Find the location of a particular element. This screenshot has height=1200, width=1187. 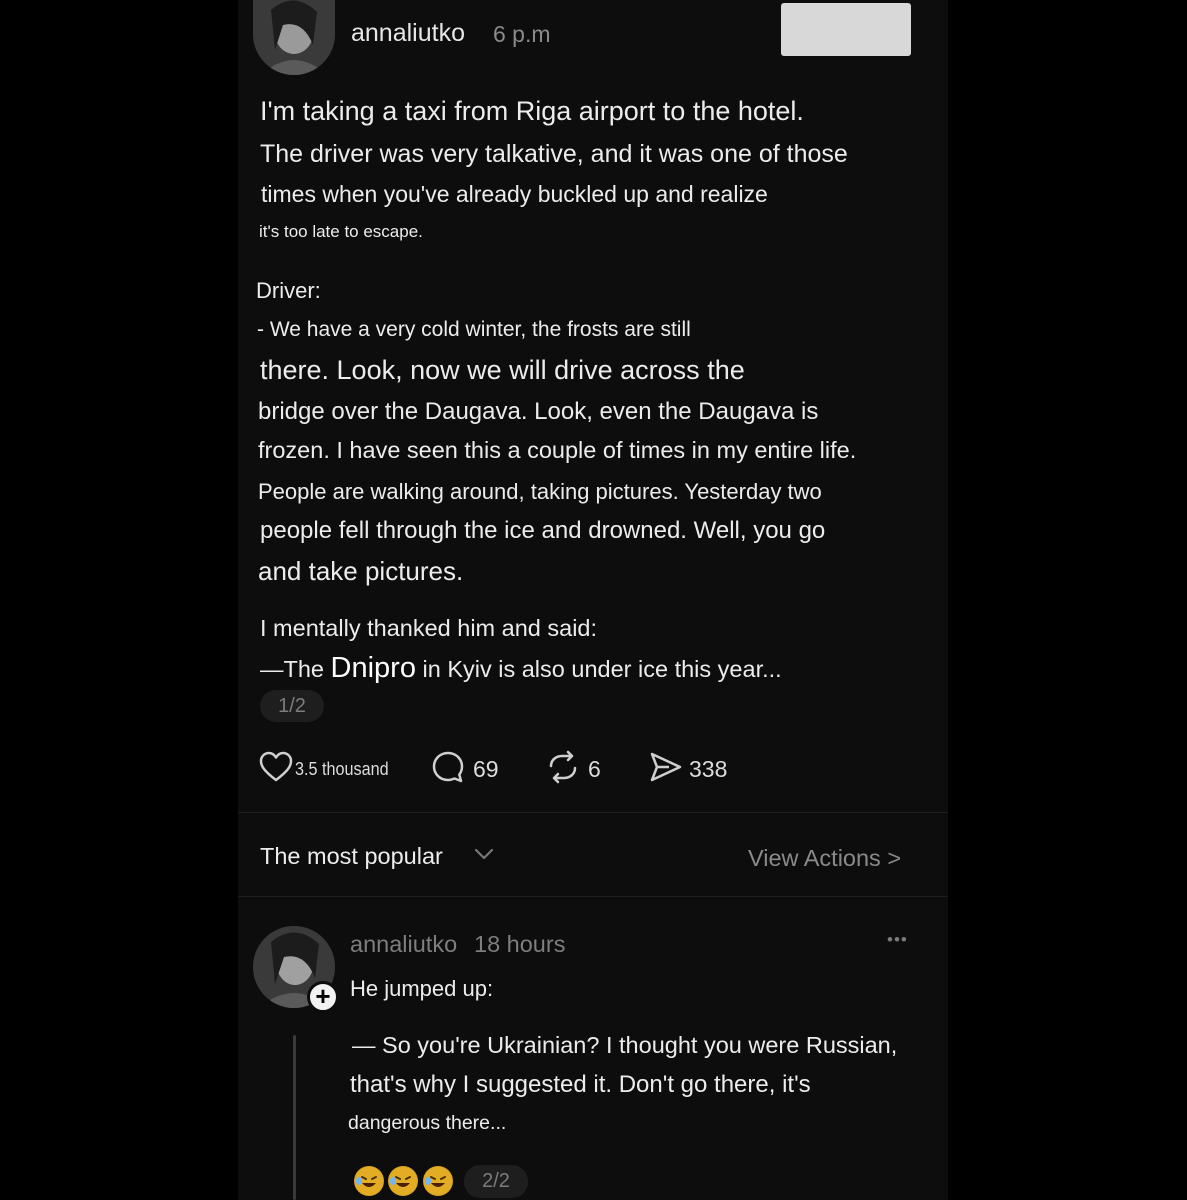

view-actions-link: View Actions > is located at coordinates (824, 858).